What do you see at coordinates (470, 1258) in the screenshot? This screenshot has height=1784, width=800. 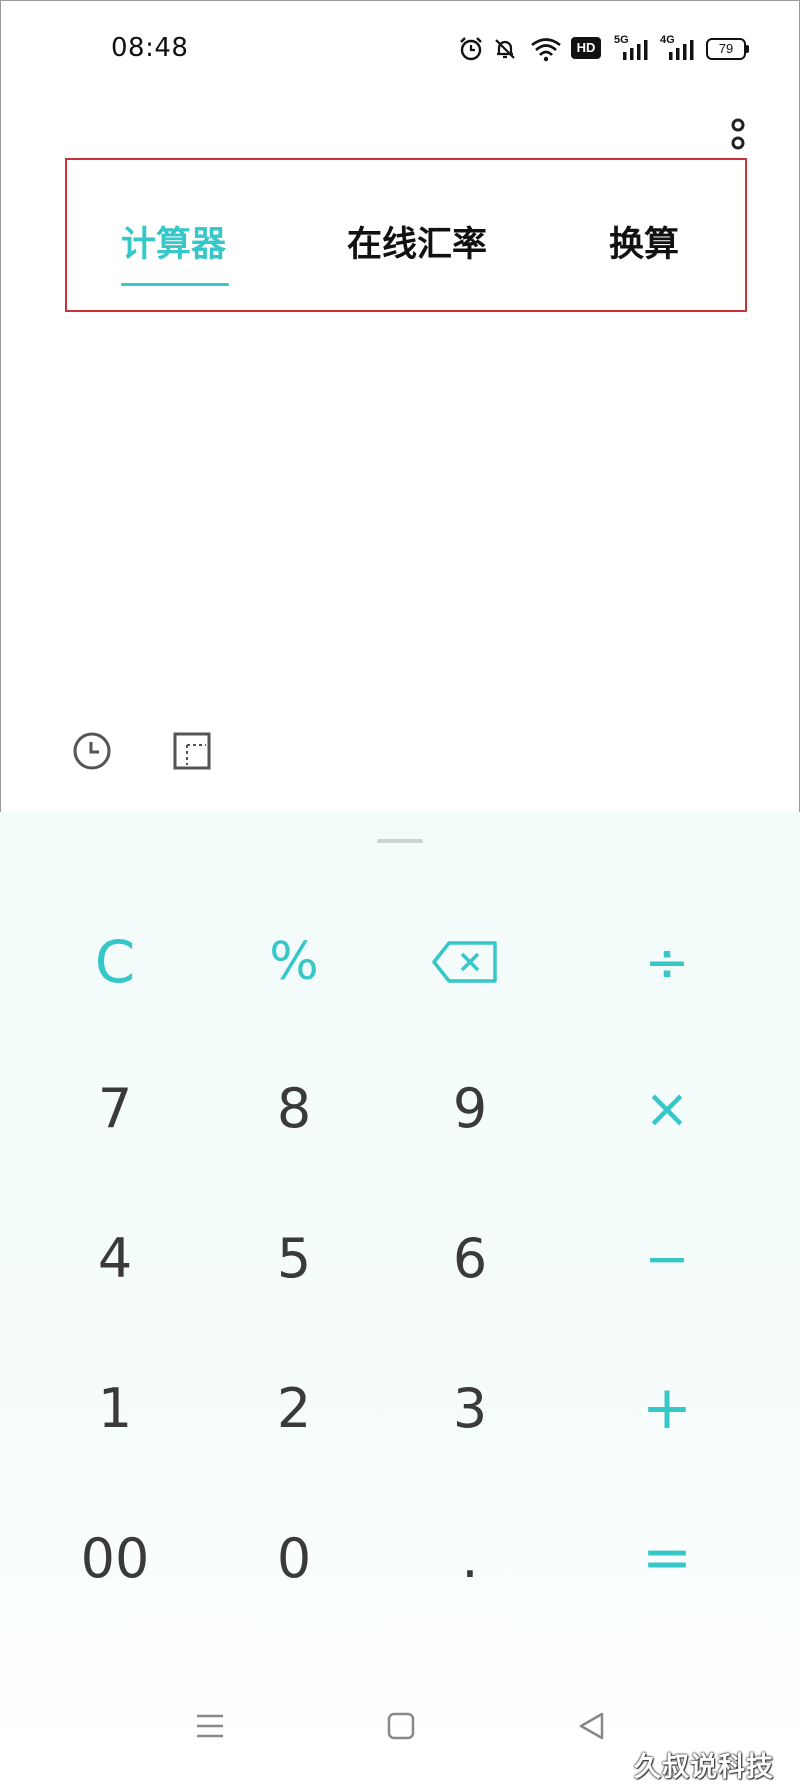 I see `digit-6-button: 6` at bounding box center [470, 1258].